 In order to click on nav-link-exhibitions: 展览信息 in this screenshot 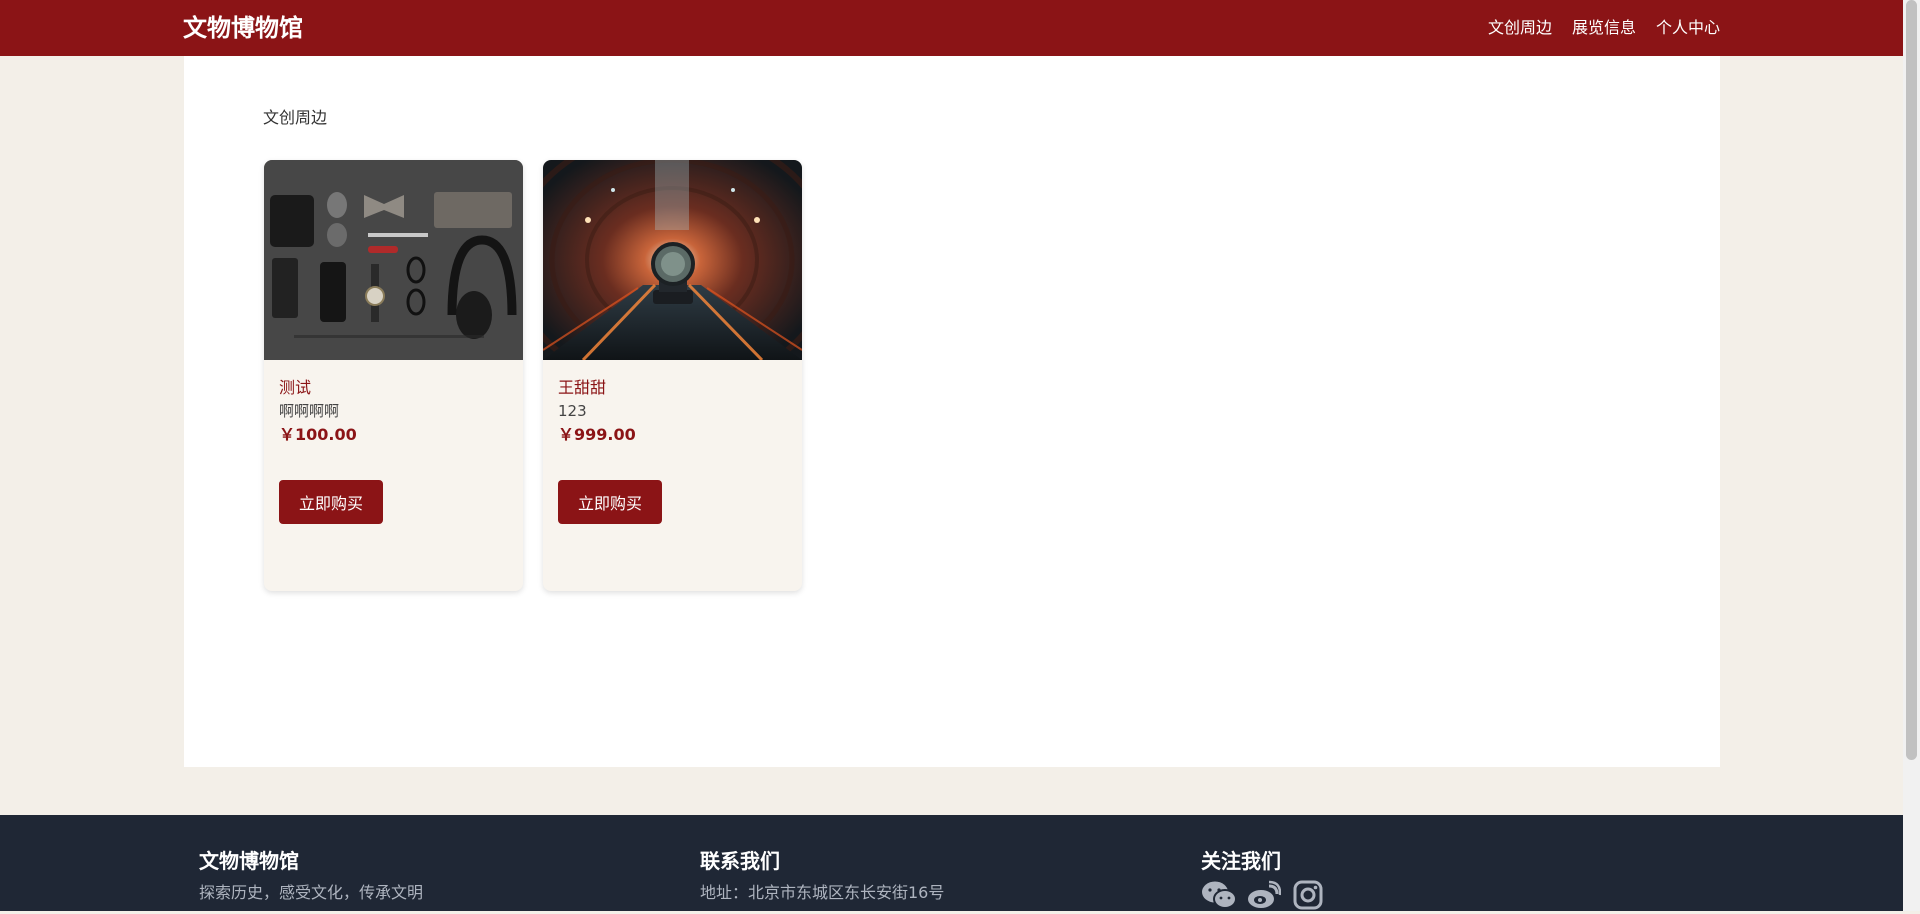, I will do `click(1604, 28)`.